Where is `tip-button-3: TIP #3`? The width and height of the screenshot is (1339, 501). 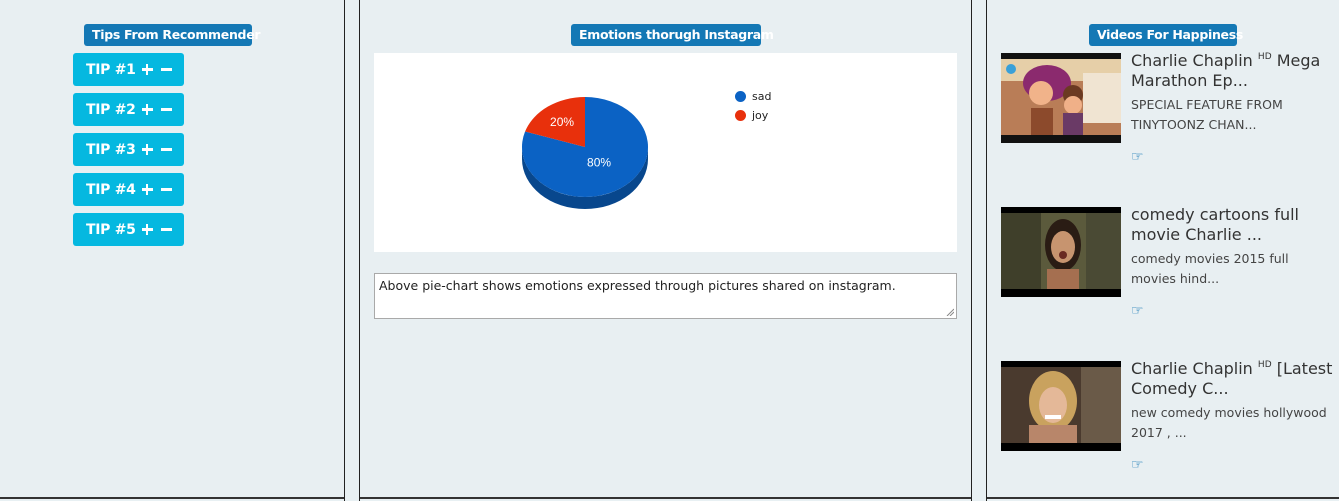
tip-button-3: TIP #3 is located at coordinates (128, 149).